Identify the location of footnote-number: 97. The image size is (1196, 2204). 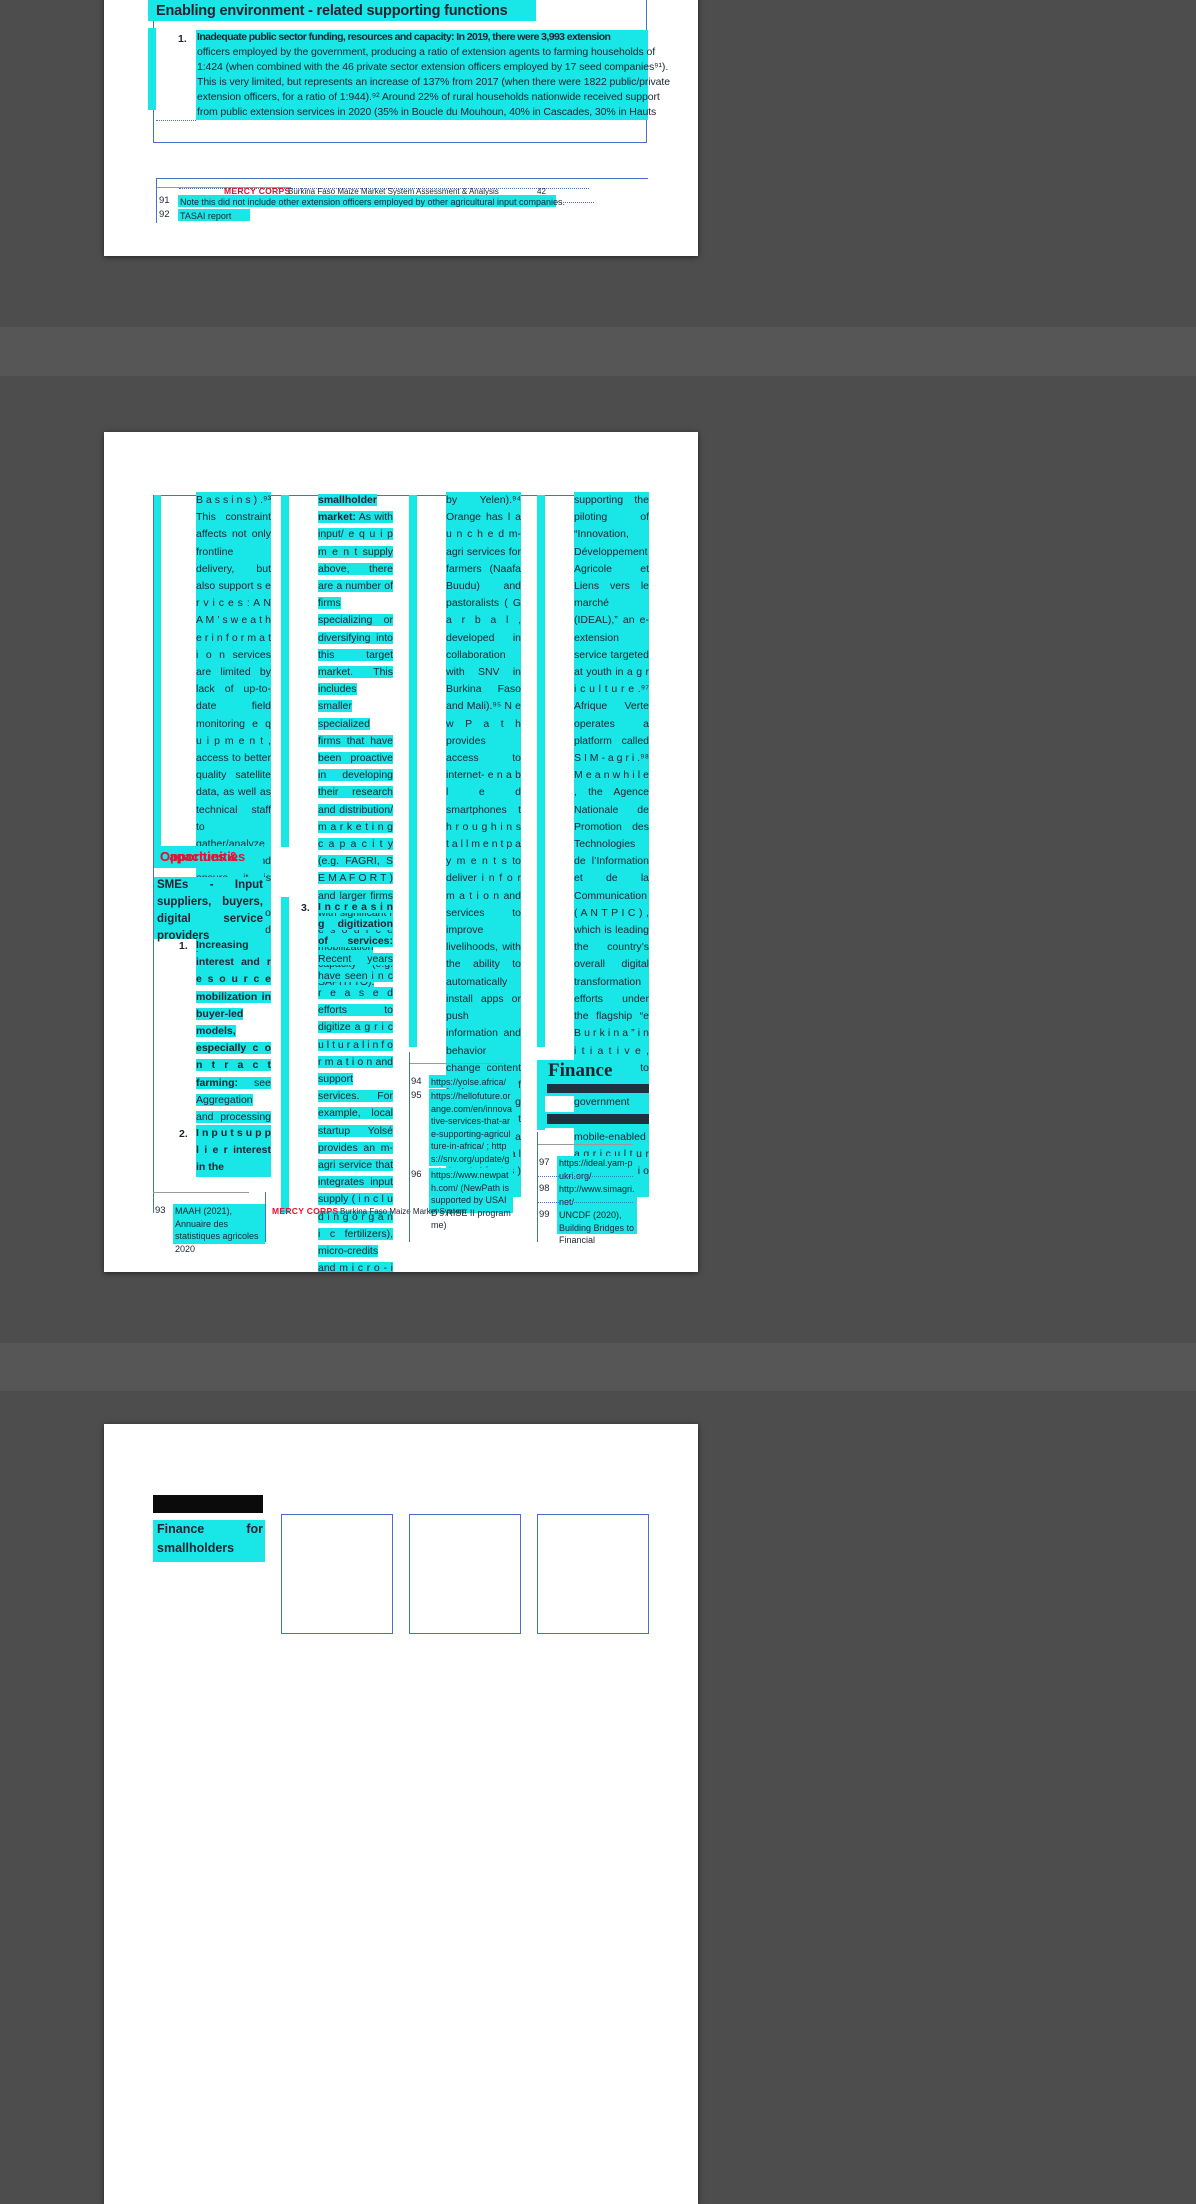
(544, 1162).